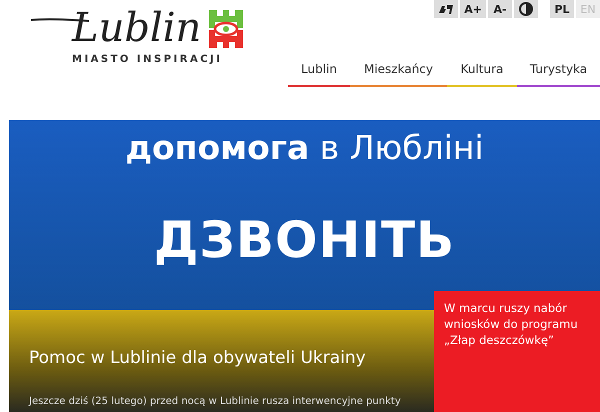 This screenshot has height=412, width=600. What do you see at coordinates (558, 74) in the screenshot?
I see `nav-link: Turystyka` at bounding box center [558, 74].